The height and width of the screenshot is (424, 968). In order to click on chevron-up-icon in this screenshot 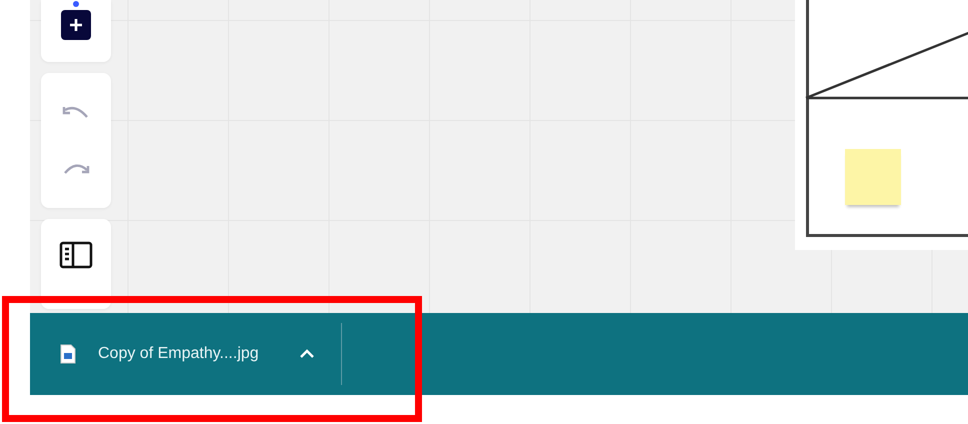, I will do `click(306, 354)`.